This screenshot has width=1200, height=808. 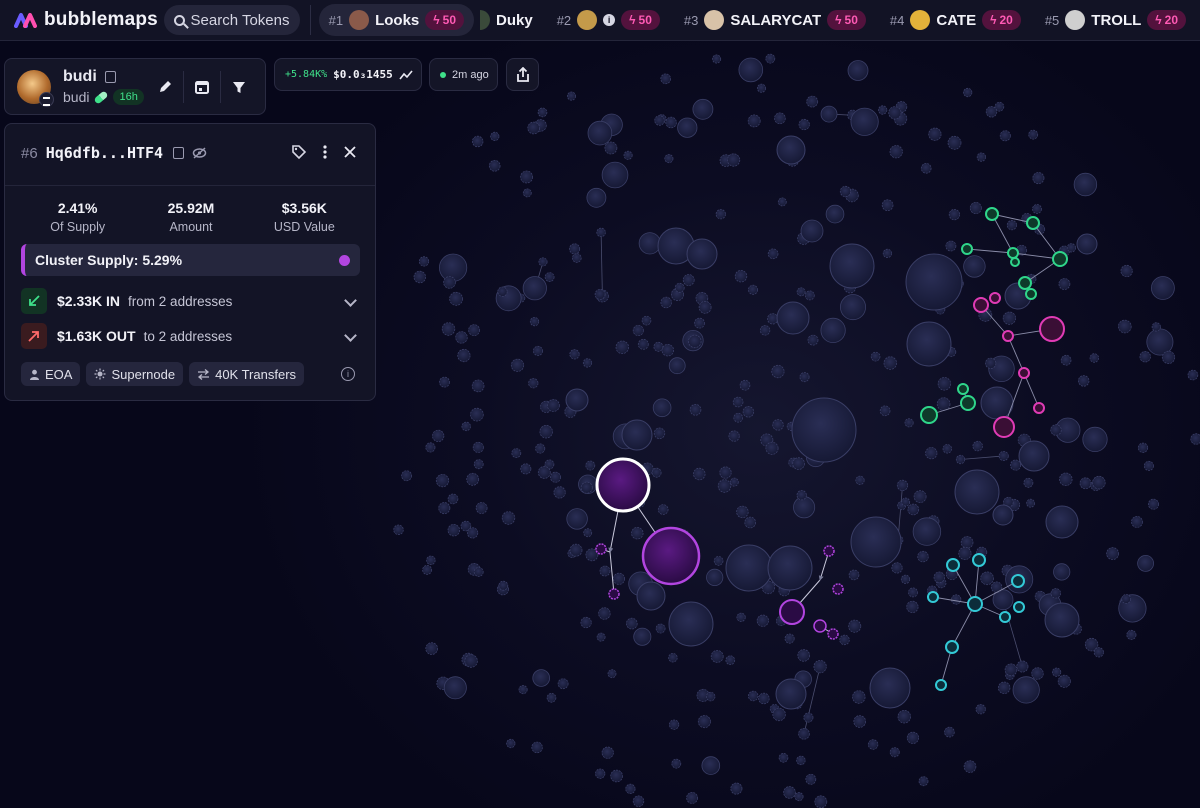 I want to click on purple-cluster-bubble, so click(x=838, y=589).